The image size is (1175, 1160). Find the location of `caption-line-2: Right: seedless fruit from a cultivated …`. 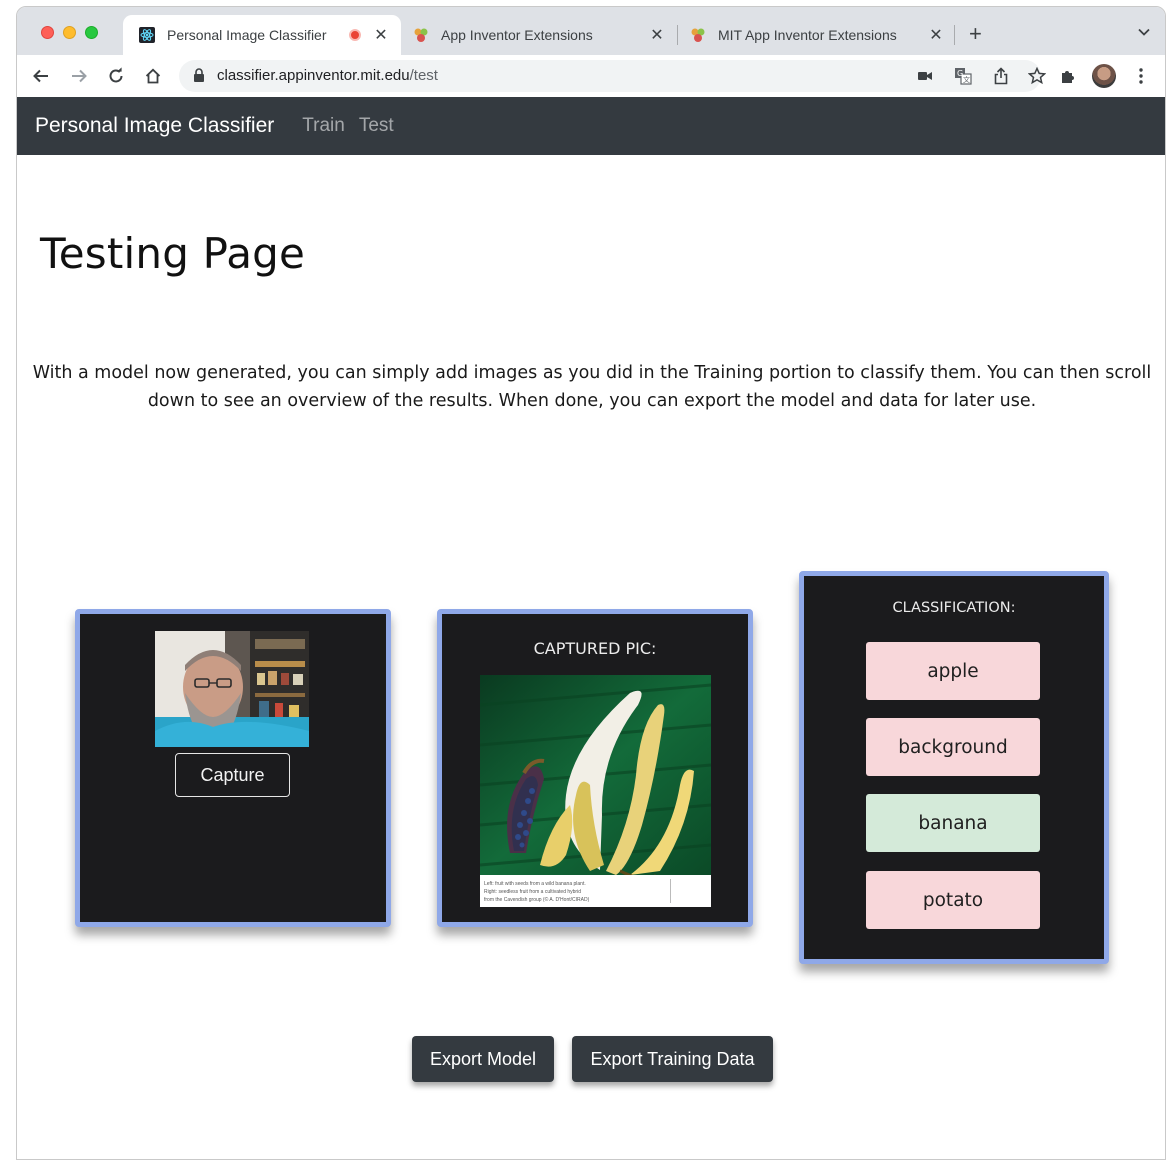

caption-line-2: Right: seedless fruit from a cultivated … is located at coordinates (532, 892).